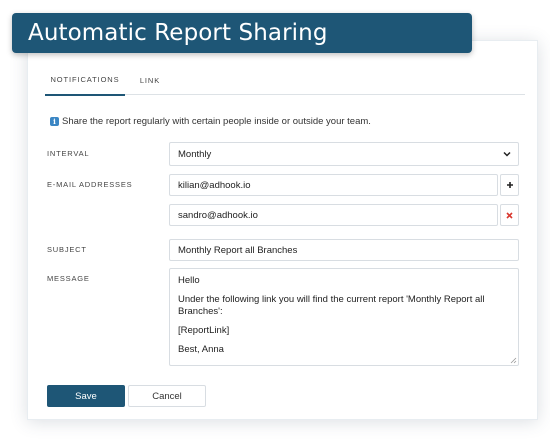 This screenshot has height=440, width=550. Describe the element at coordinates (150, 80) in the screenshot. I see `tab-link: LINK` at that location.